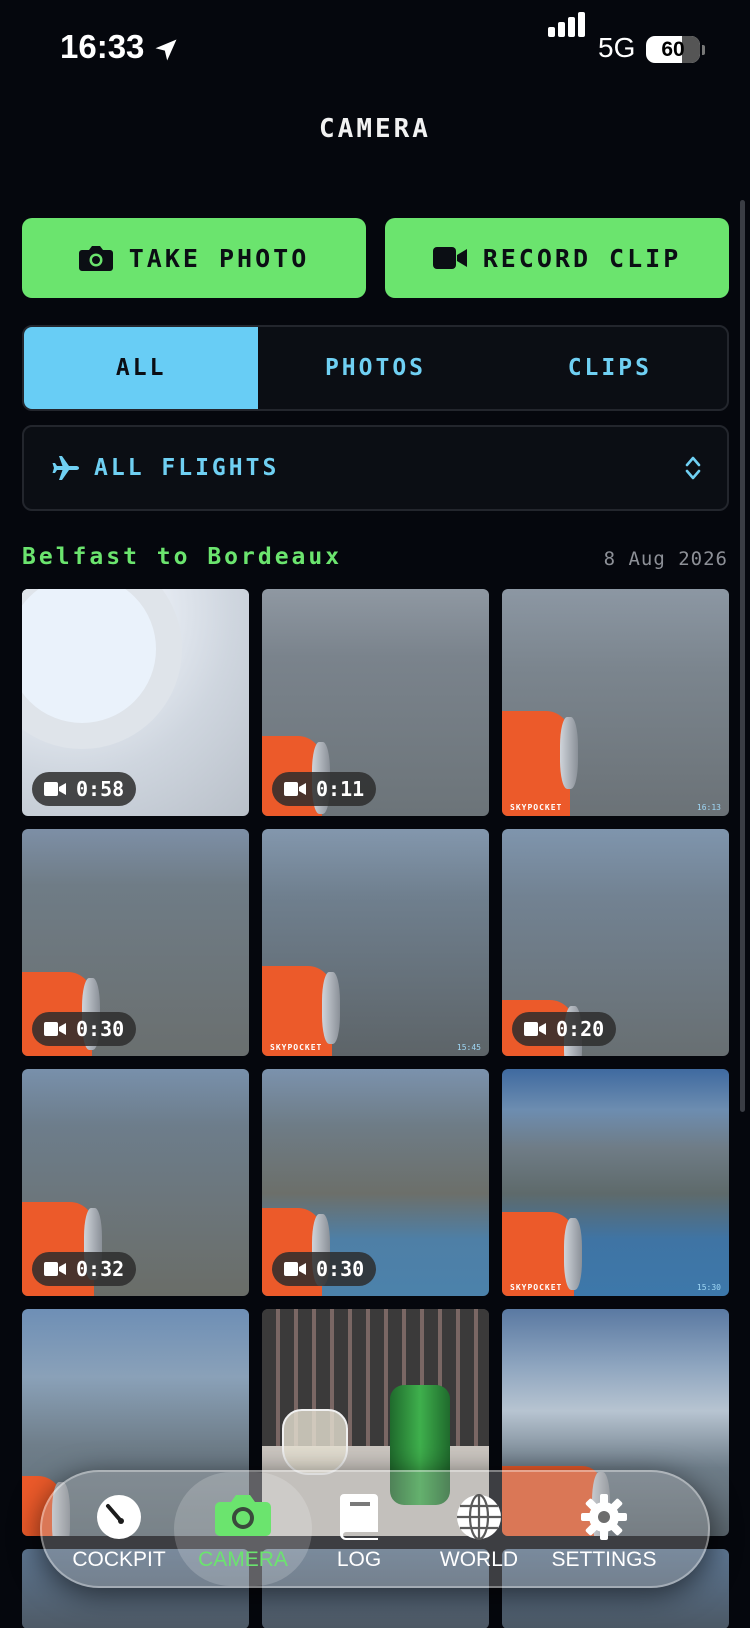 Image resolution: width=750 pixels, height=1628 pixels. I want to click on location-arrow-icon, so click(166, 50).